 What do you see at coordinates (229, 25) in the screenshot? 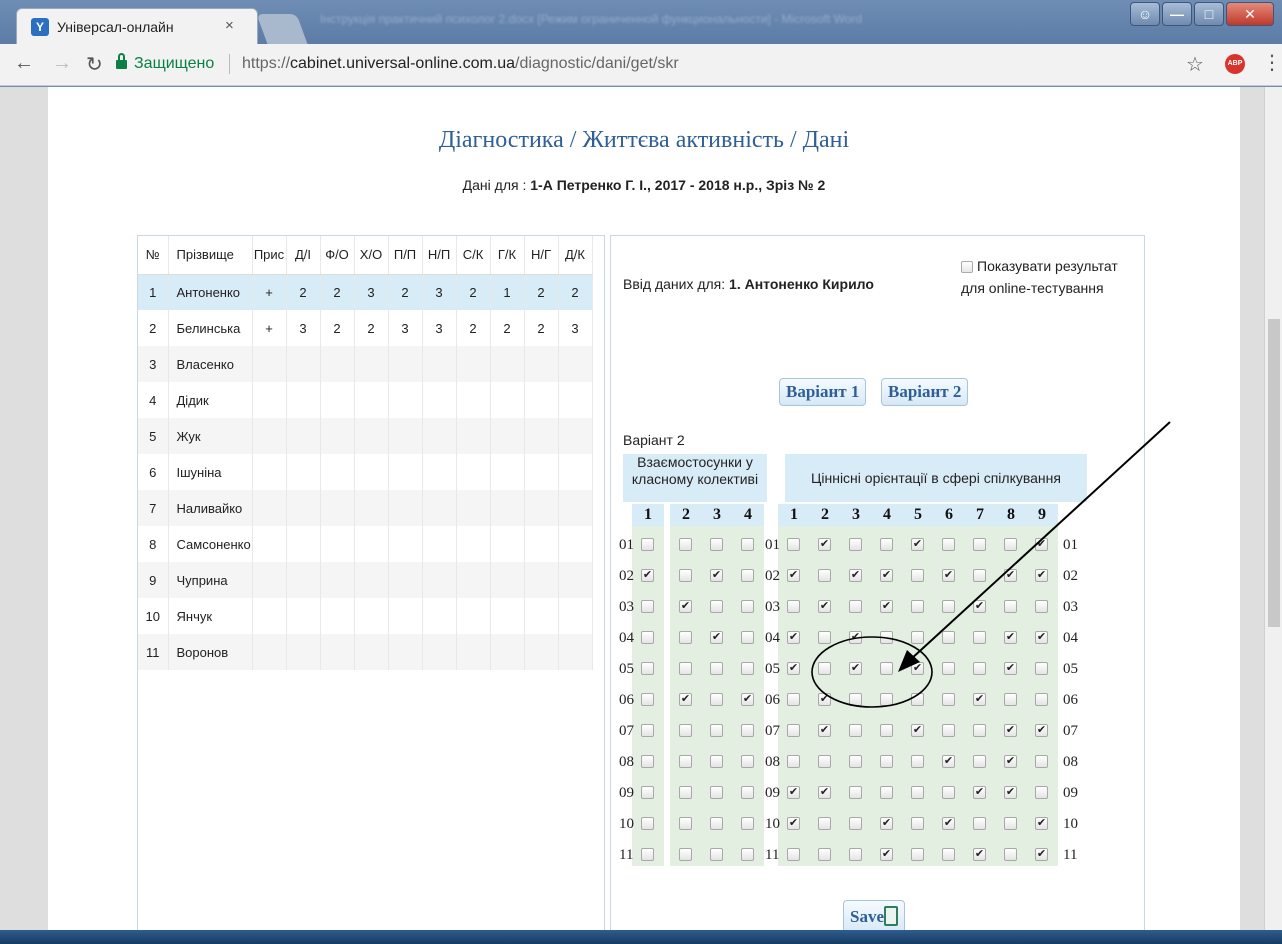
I see `tab-close-icon: ×` at bounding box center [229, 25].